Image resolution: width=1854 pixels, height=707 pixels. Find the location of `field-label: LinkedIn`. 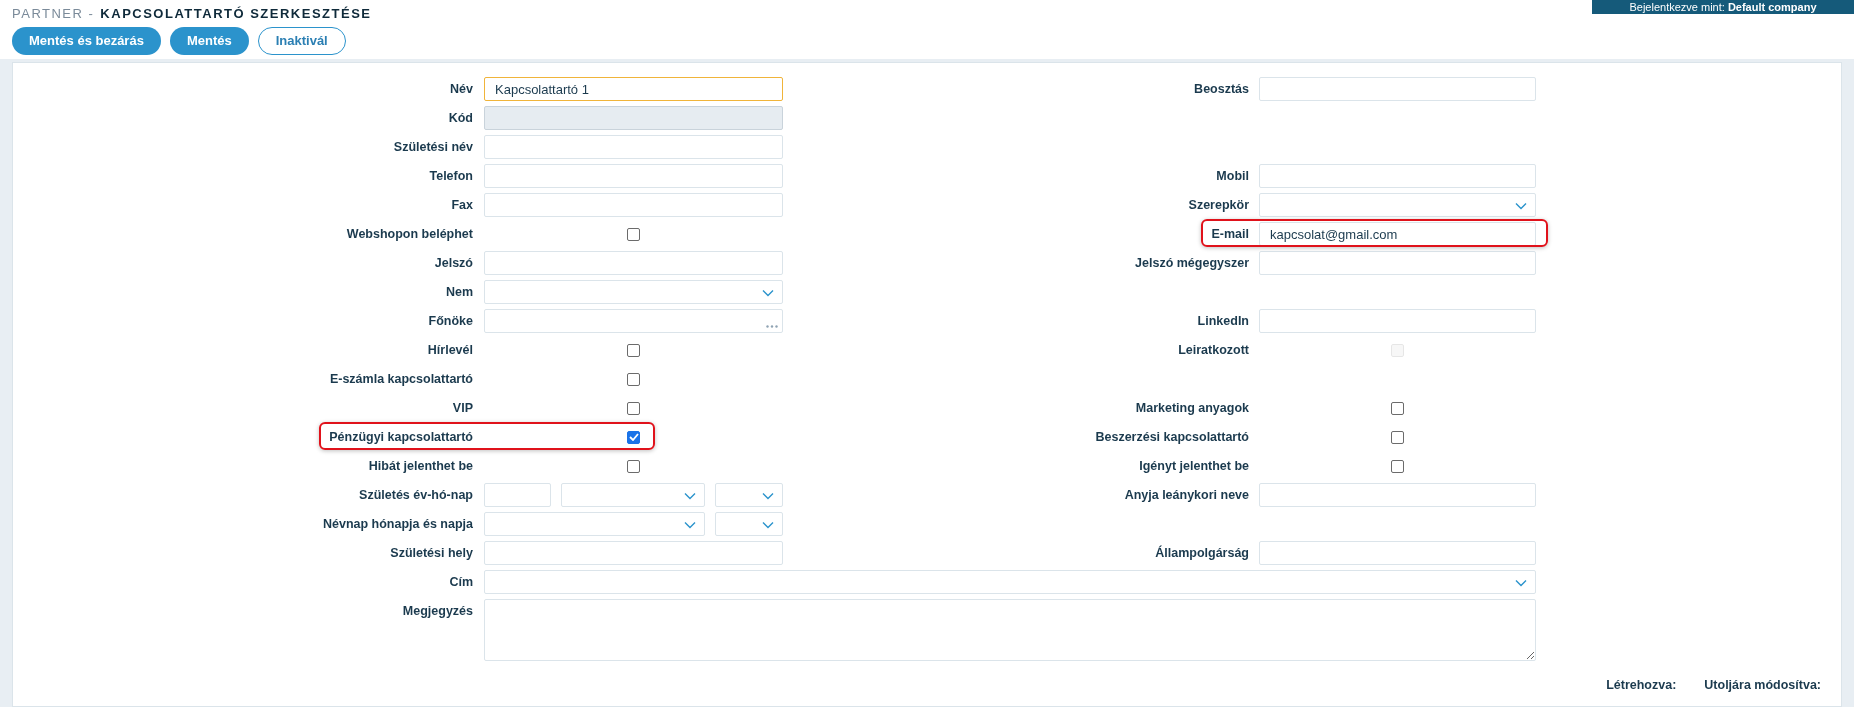

field-label: LinkedIn is located at coordinates (1223, 321).